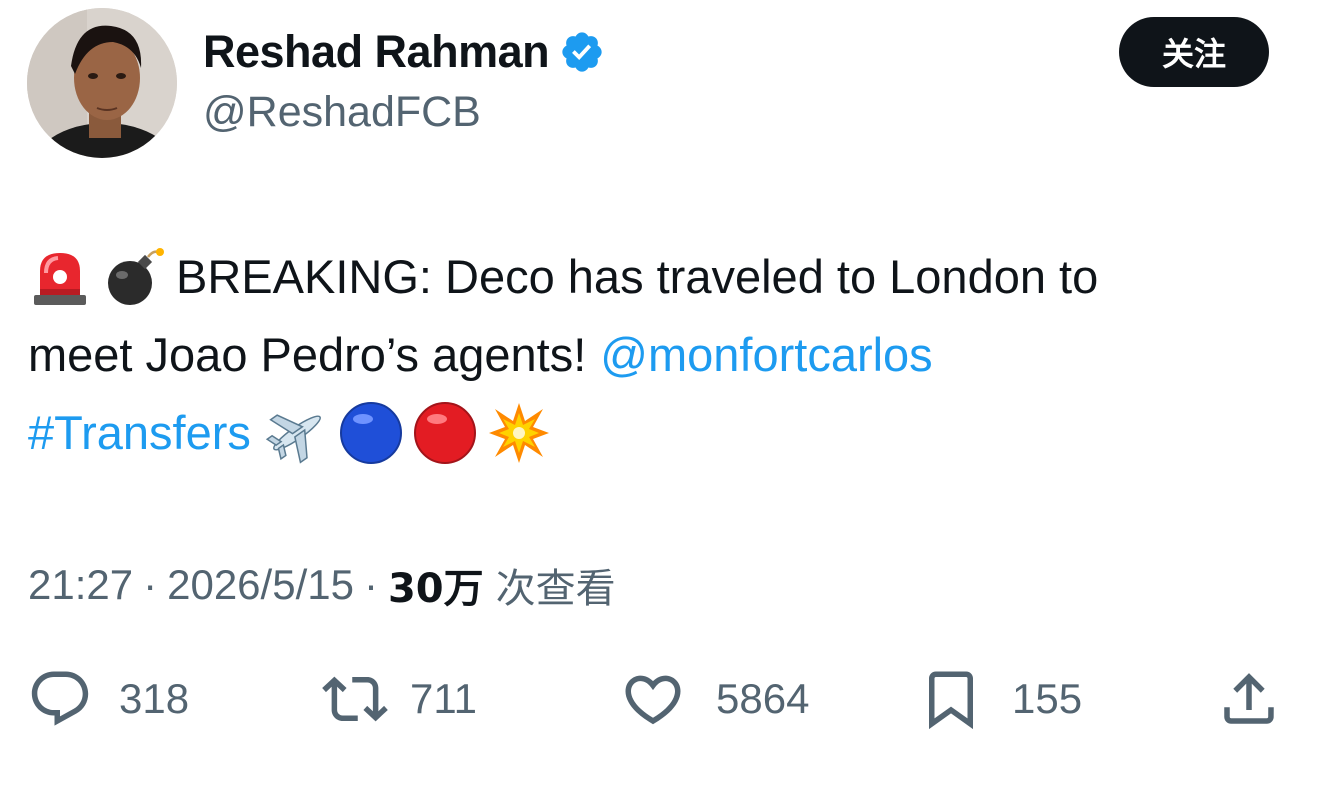 This screenshot has height=788, width=1320. I want to click on heart-icon, so click(653, 700).